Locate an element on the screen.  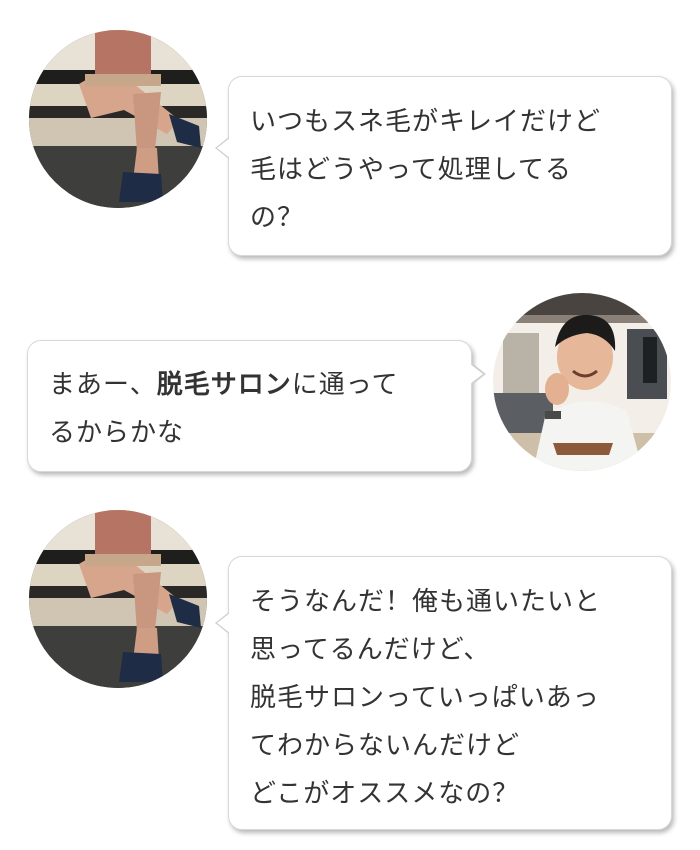
message-line: まあー、脱毛サロンに通って is located at coordinates (260, 385).